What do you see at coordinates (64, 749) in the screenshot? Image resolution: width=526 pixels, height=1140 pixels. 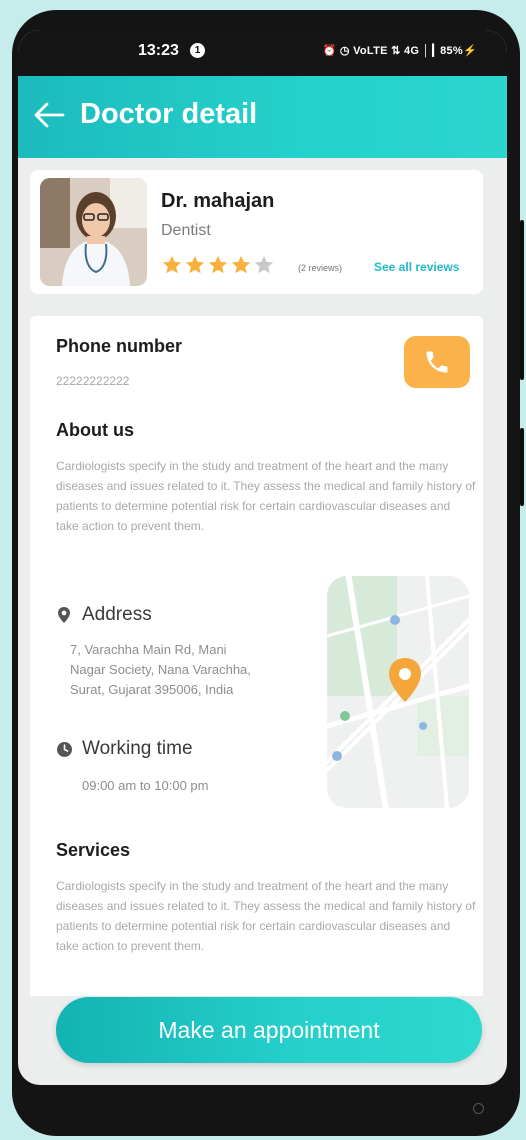 I see `clock-icon` at bounding box center [64, 749].